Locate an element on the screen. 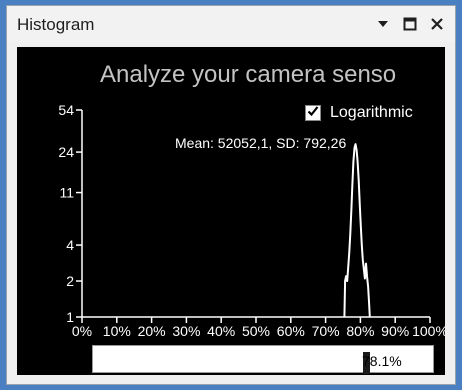  y-tick-label: 2 is located at coordinates (70, 281).